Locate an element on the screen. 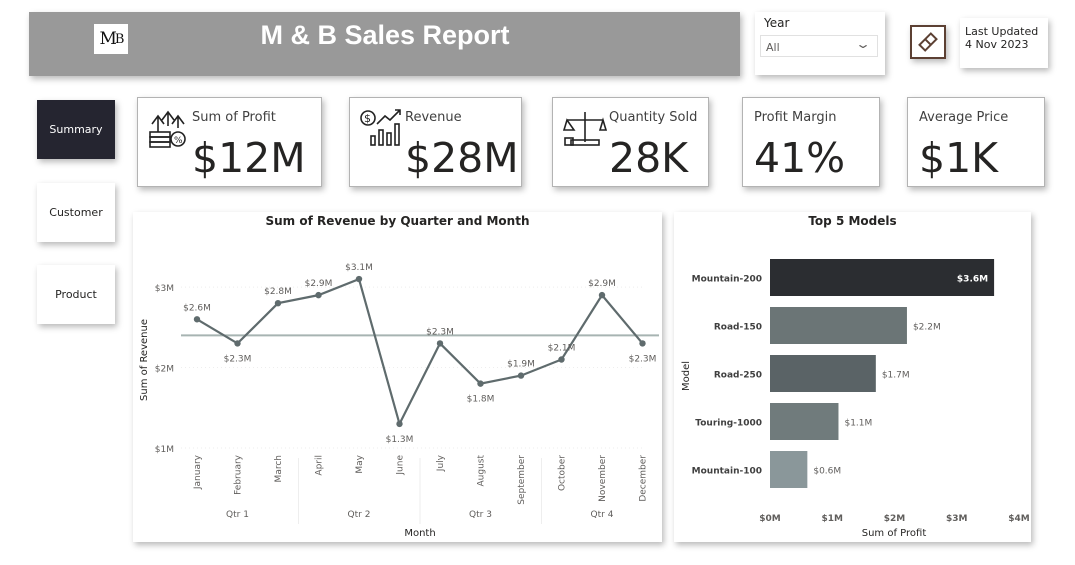 This screenshot has height=565, width=1075. clear-filters-button is located at coordinates (928, 42).